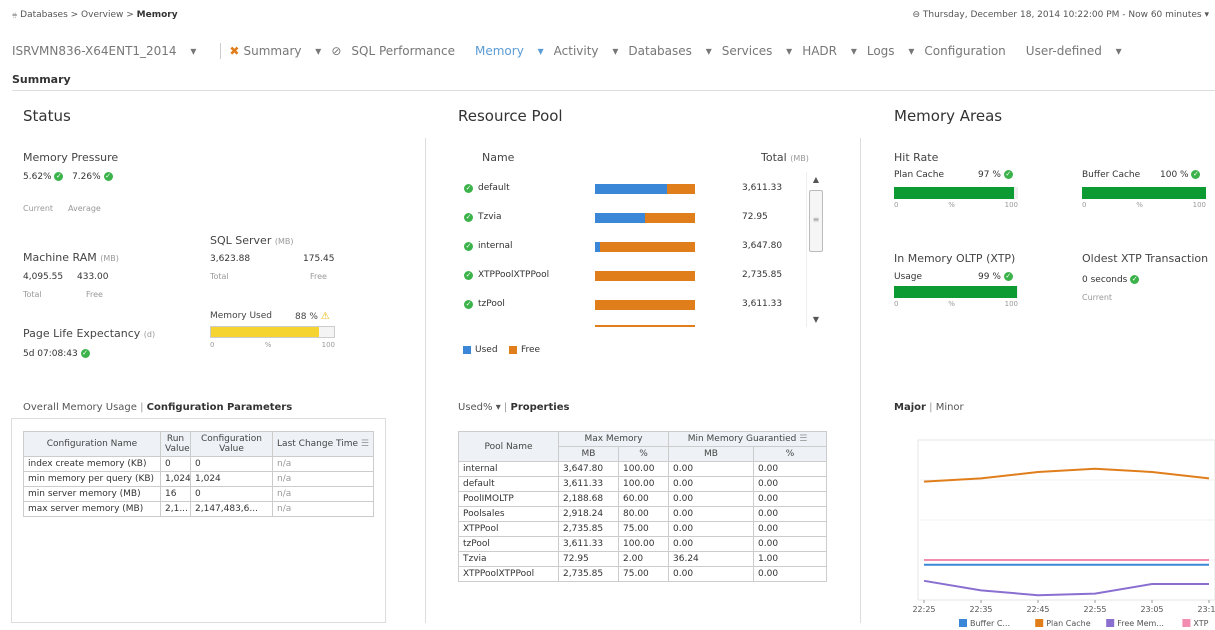  I want to click on tab-used-percent: Used% ▾, so click(479, 407).